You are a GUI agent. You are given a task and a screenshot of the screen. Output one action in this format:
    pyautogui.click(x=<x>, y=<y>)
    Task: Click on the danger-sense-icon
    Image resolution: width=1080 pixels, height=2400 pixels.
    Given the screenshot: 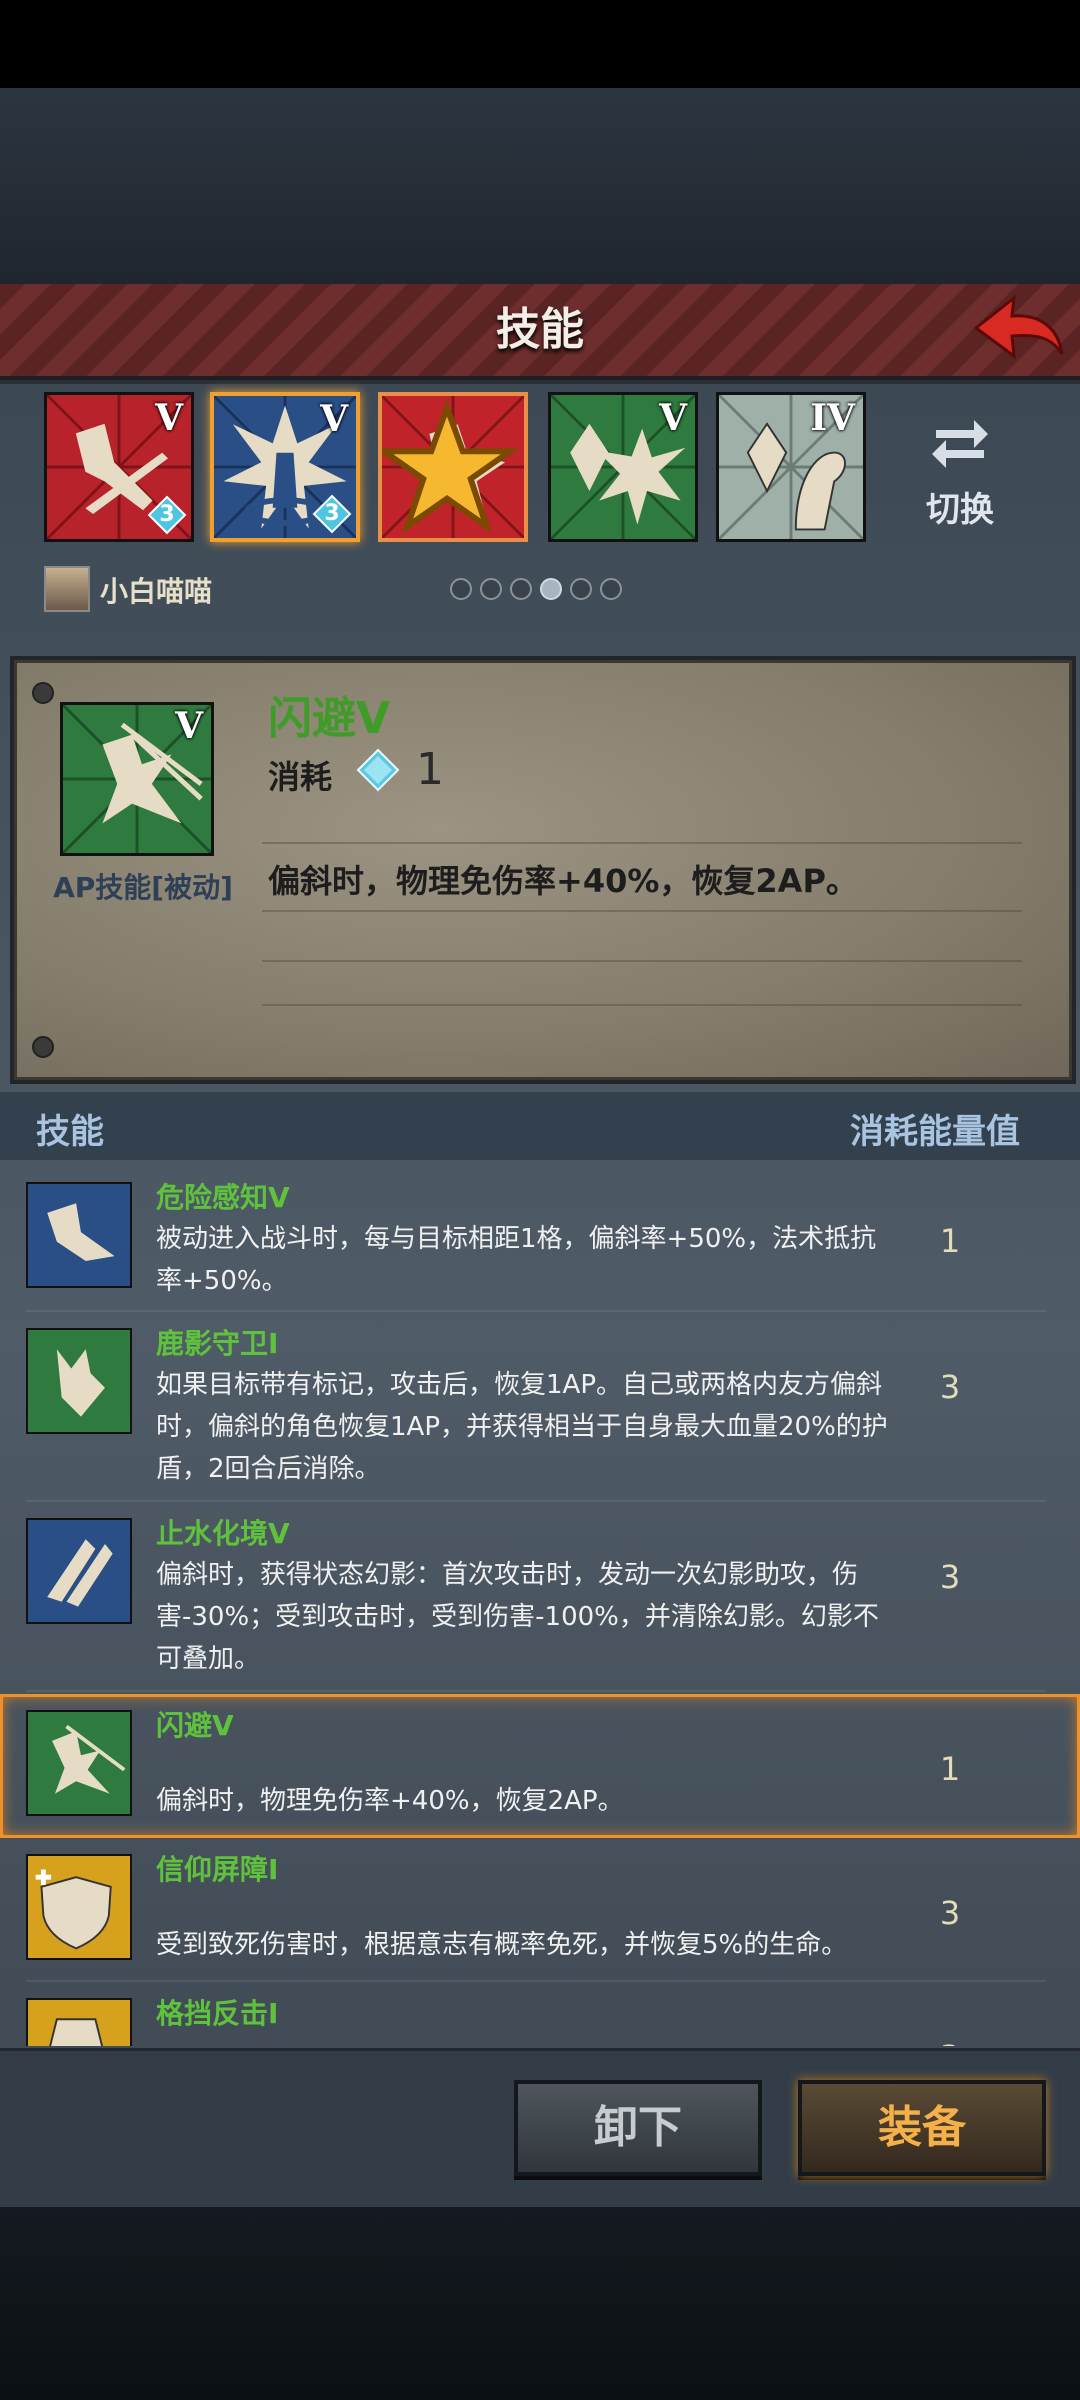 What is the action you would take?
    pyautogui.click(x=79, y=1235)
    